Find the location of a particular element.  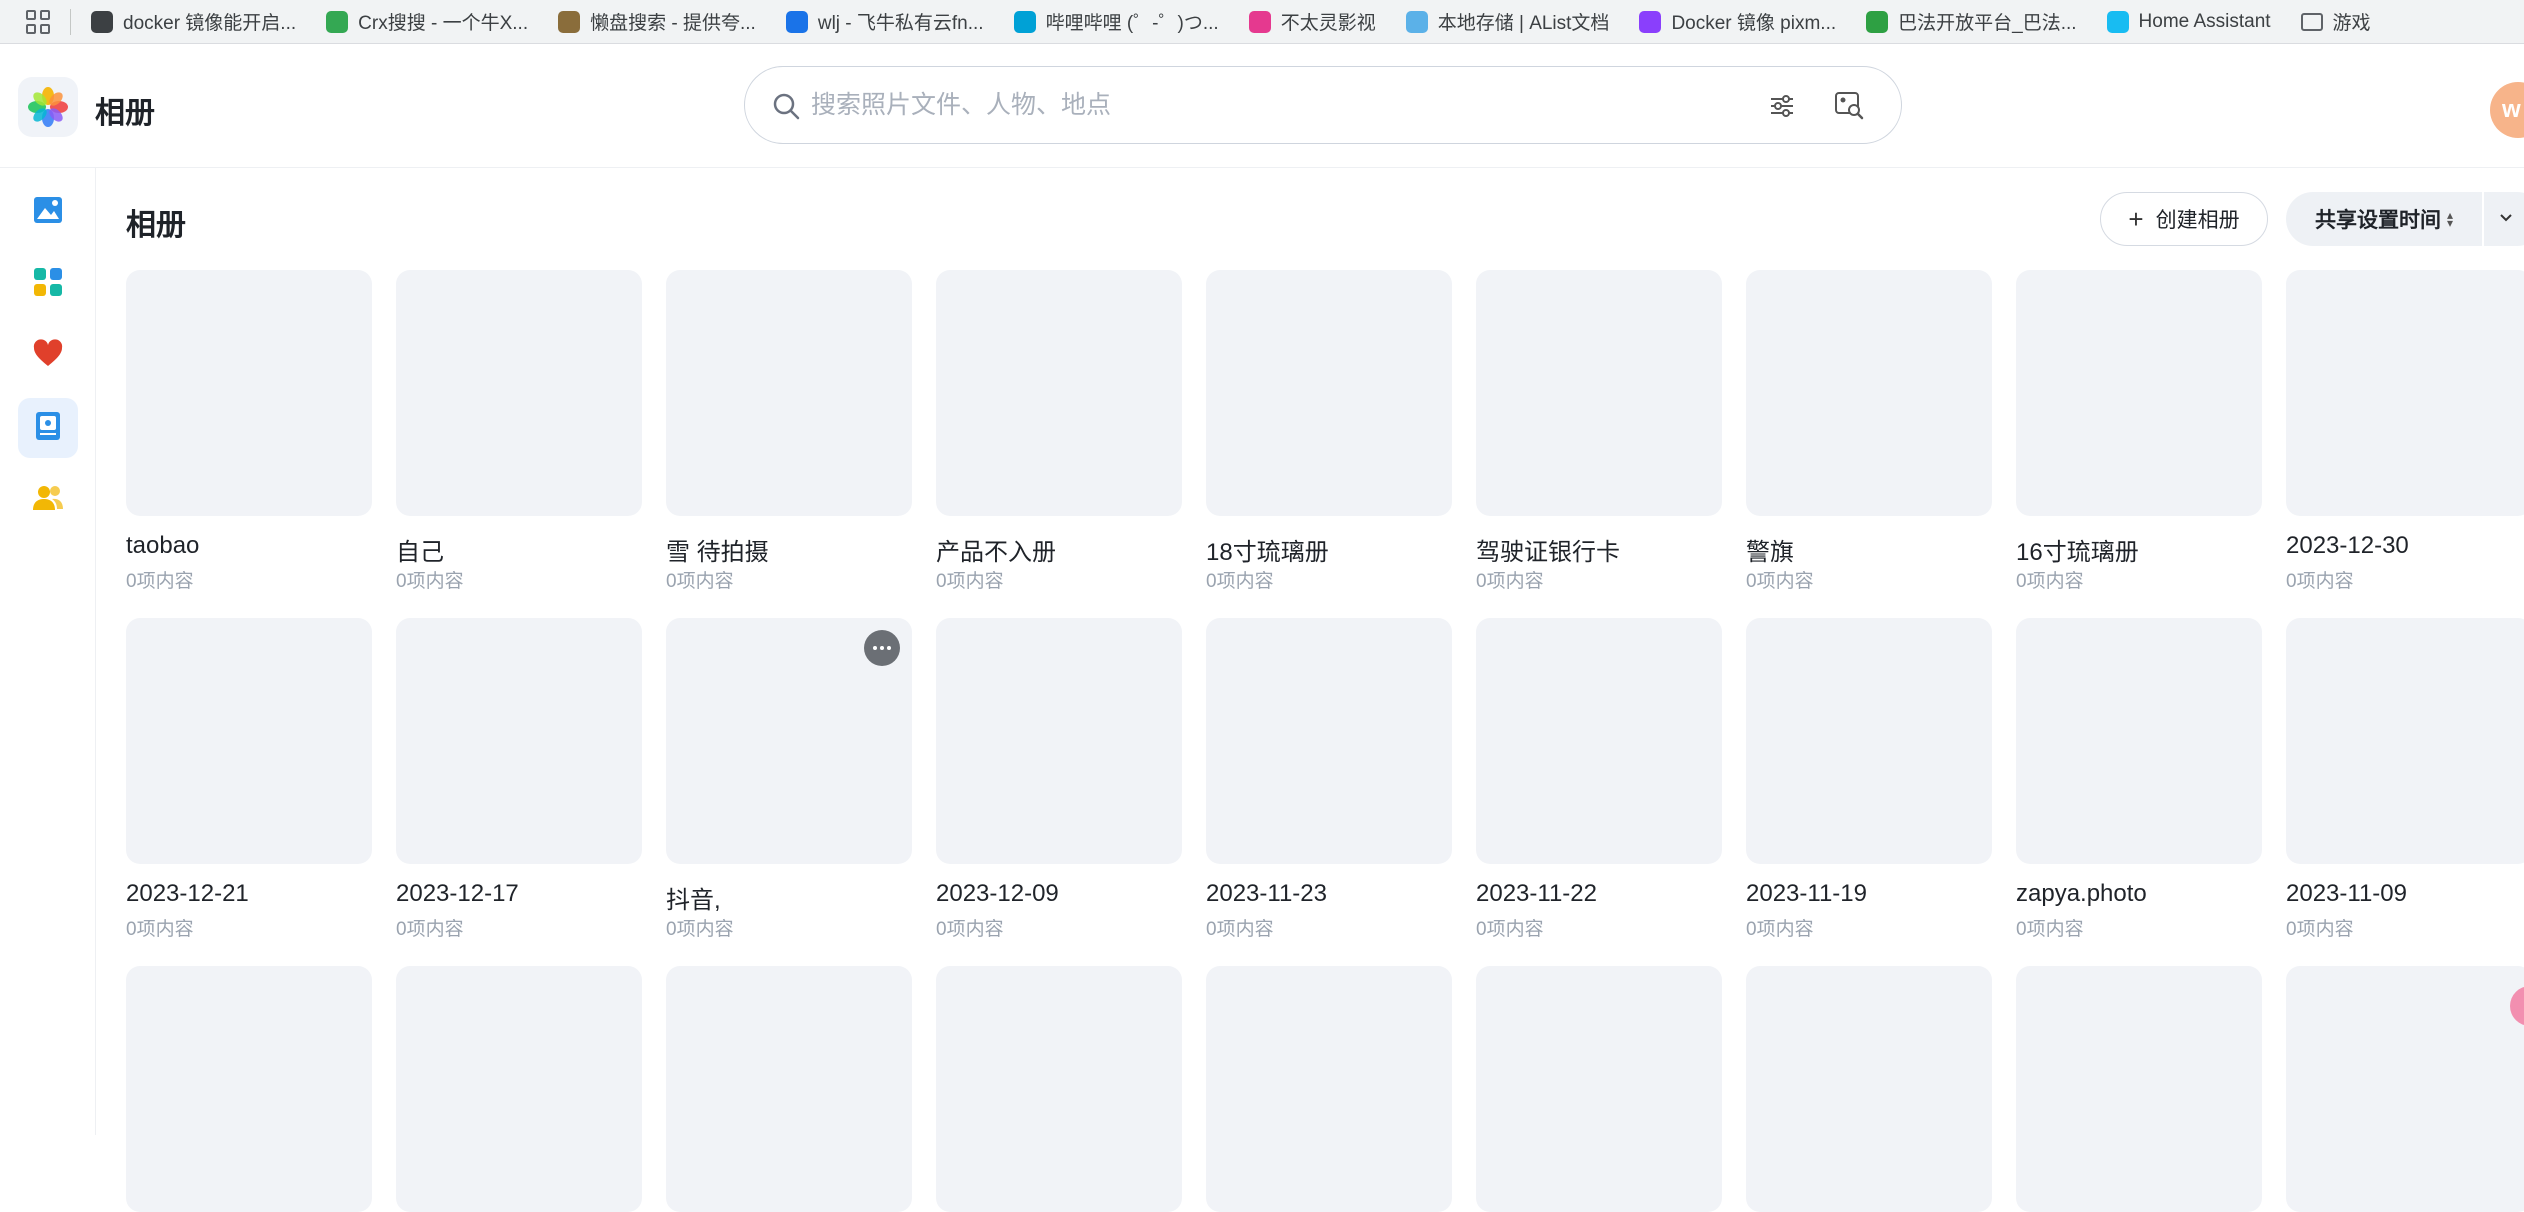

album-card: 2023-11-23 0项内容 is located at coordinates (1329, 779).